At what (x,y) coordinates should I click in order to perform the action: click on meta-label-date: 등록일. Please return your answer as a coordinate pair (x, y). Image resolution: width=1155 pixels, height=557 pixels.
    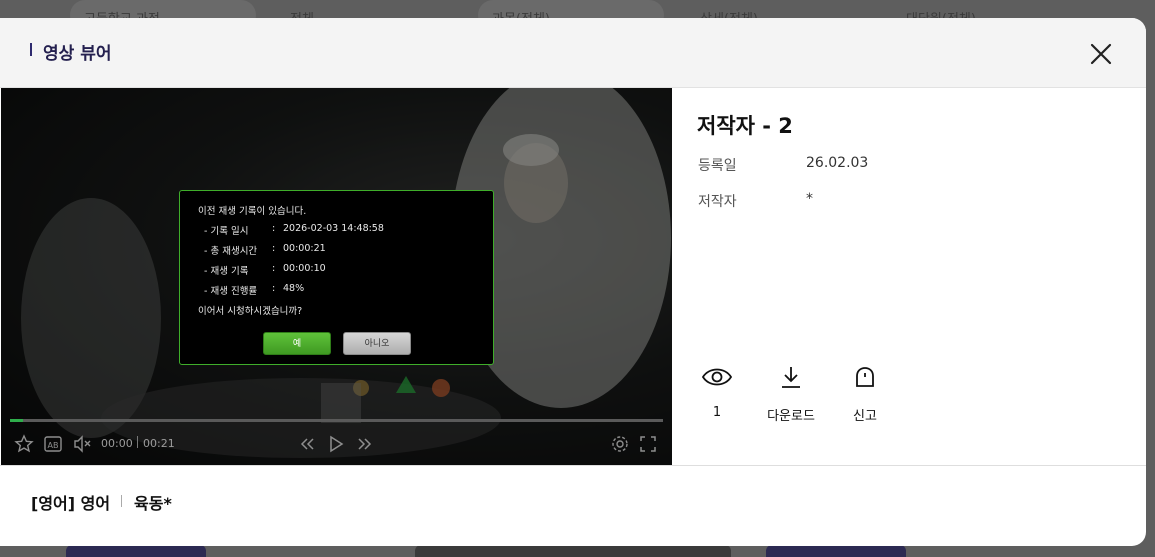
    Looking at the image, I should click on (717, 166).